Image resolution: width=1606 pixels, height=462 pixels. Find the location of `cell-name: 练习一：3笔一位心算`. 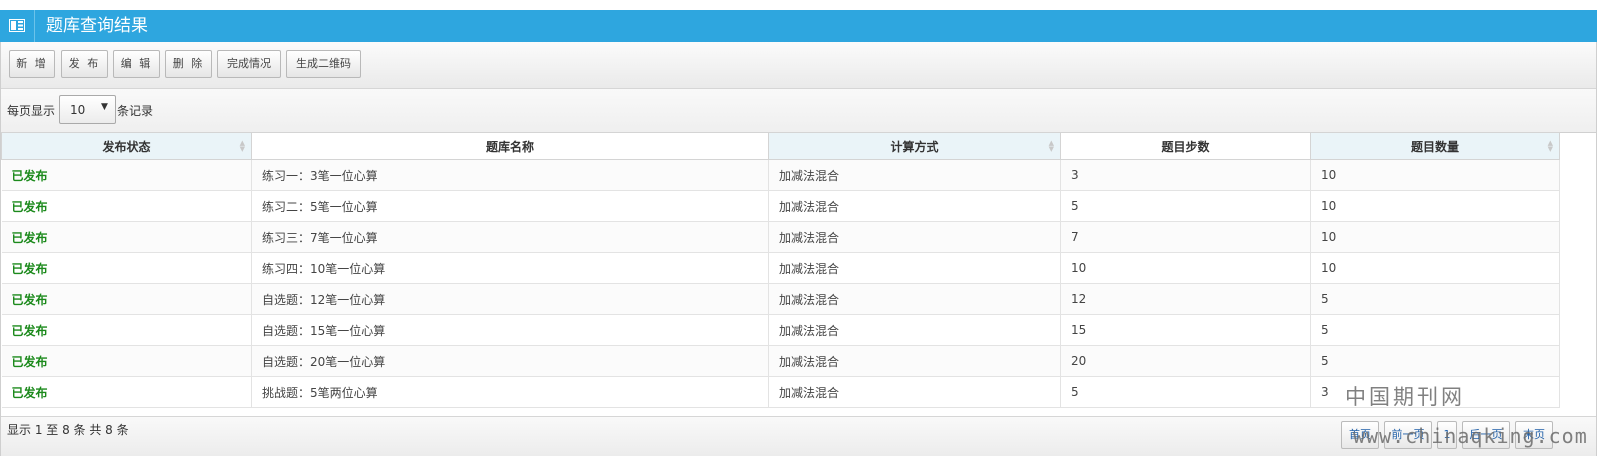

cell-name: 练习一：3笔一位心算 is located at coordinates (510, 175).